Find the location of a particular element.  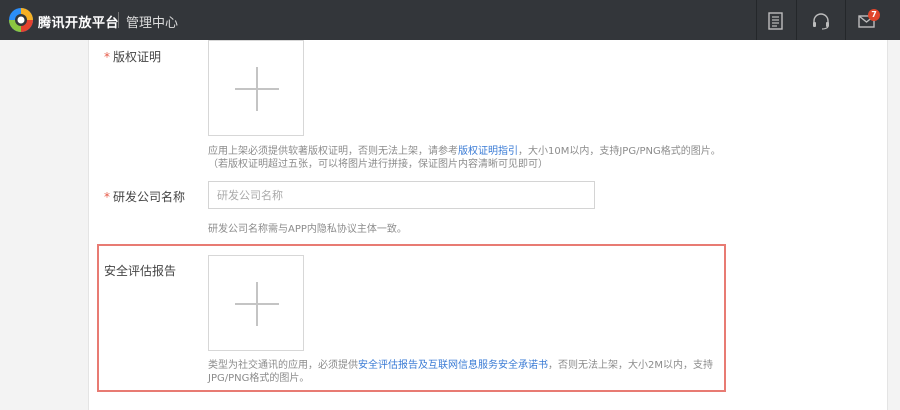

headset-icon is located at coordinates (821, 21).